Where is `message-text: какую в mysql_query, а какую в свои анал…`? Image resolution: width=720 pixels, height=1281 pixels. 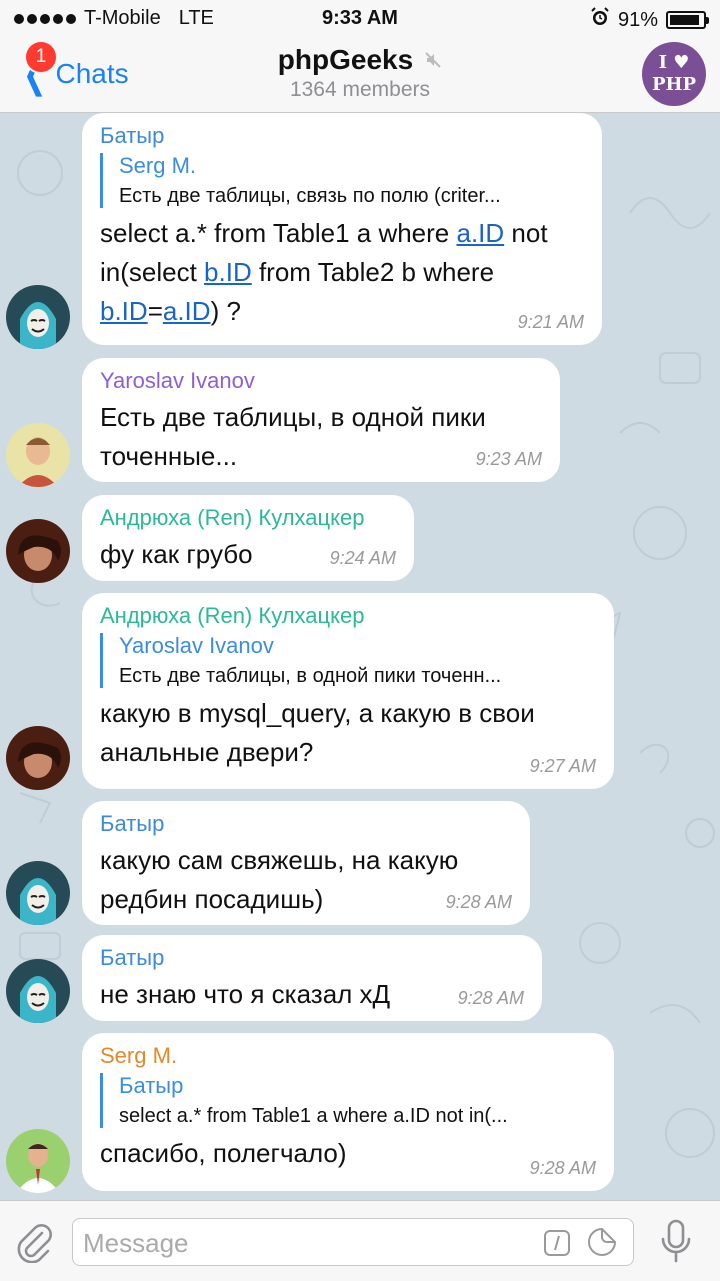
message-text: какую в mysql_query, а какую в свои анал… is located at coordinates (317, 732).